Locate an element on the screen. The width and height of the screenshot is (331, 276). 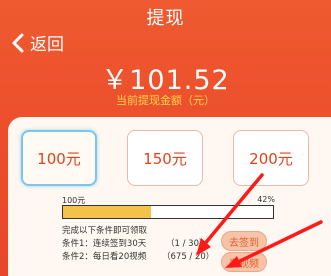
amount-option-150: 150元 is located at coordinates (165, 158).